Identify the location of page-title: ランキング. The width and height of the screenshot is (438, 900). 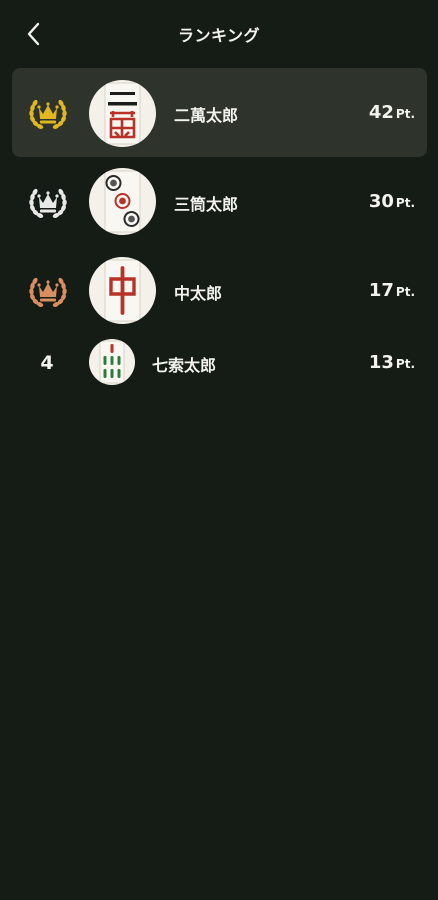
(219, 35).